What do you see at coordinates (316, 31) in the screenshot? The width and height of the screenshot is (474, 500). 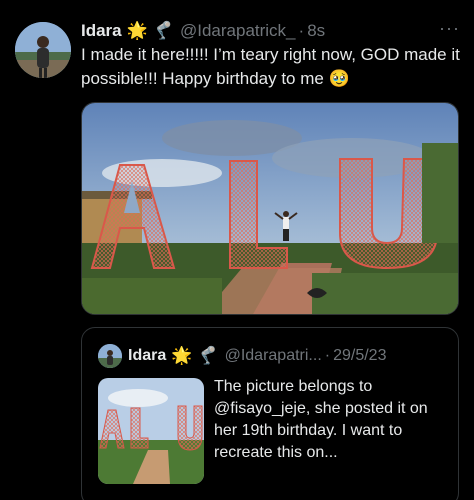 I see `tweet-time: 8s` at bounding box center [316, 31].